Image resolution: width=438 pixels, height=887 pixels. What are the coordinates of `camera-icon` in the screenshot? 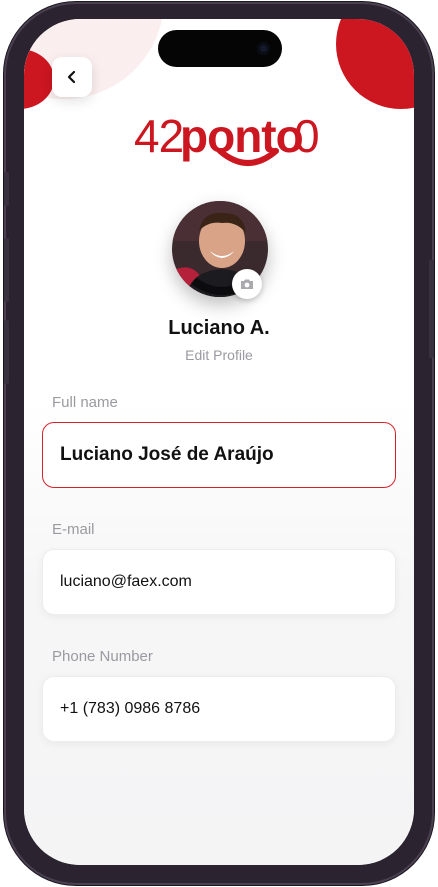 It's located at (247, 284).